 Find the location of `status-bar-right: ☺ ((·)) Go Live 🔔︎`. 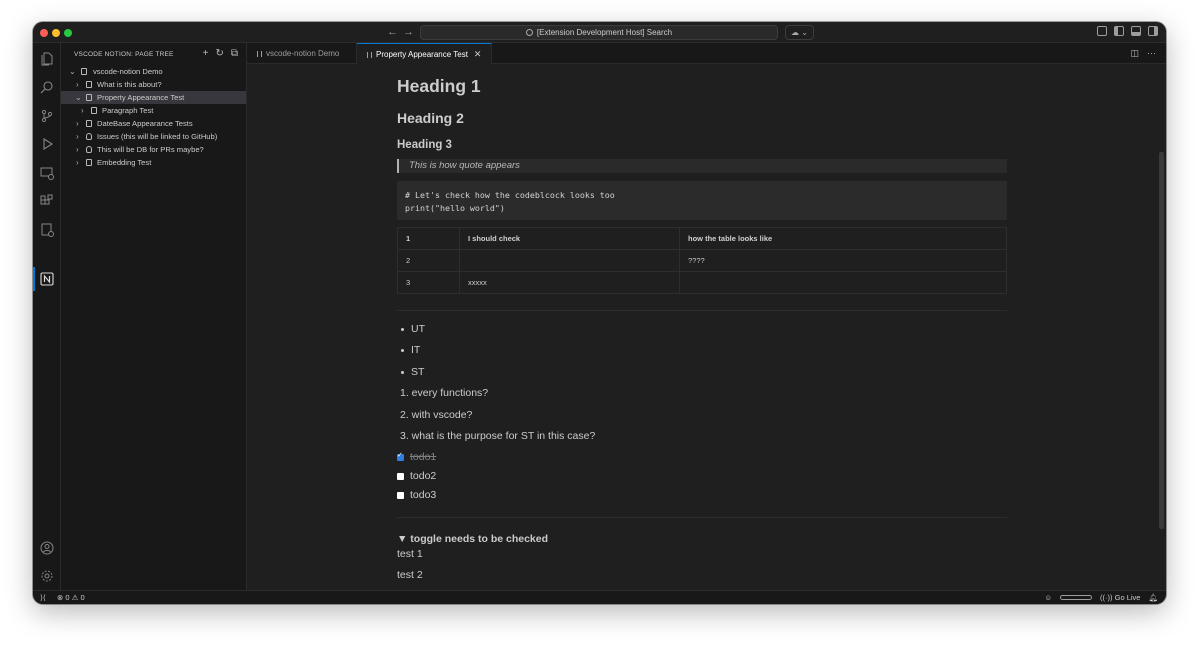

status-bar-right: ☺ ((·)) Go Live 🔔︎ is located at coordinates (1101, 597).